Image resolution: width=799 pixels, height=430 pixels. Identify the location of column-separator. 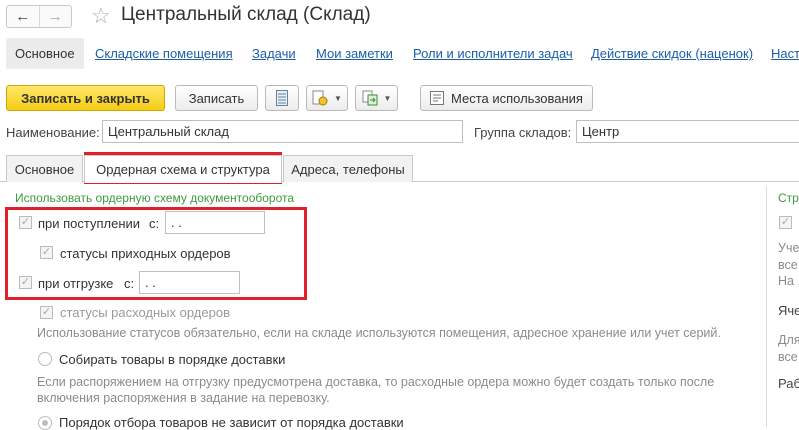
(766, 306).